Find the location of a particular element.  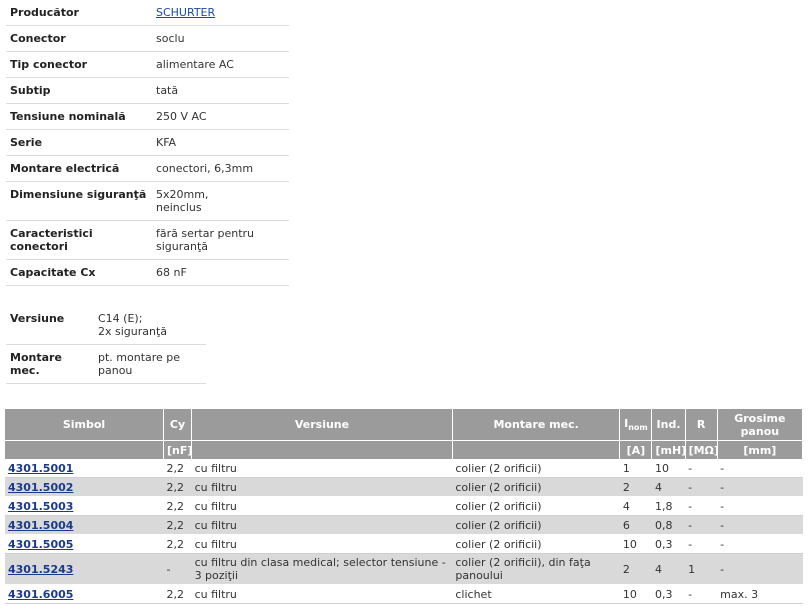

spec-label: Subtip is located at coordinates (30, 90).